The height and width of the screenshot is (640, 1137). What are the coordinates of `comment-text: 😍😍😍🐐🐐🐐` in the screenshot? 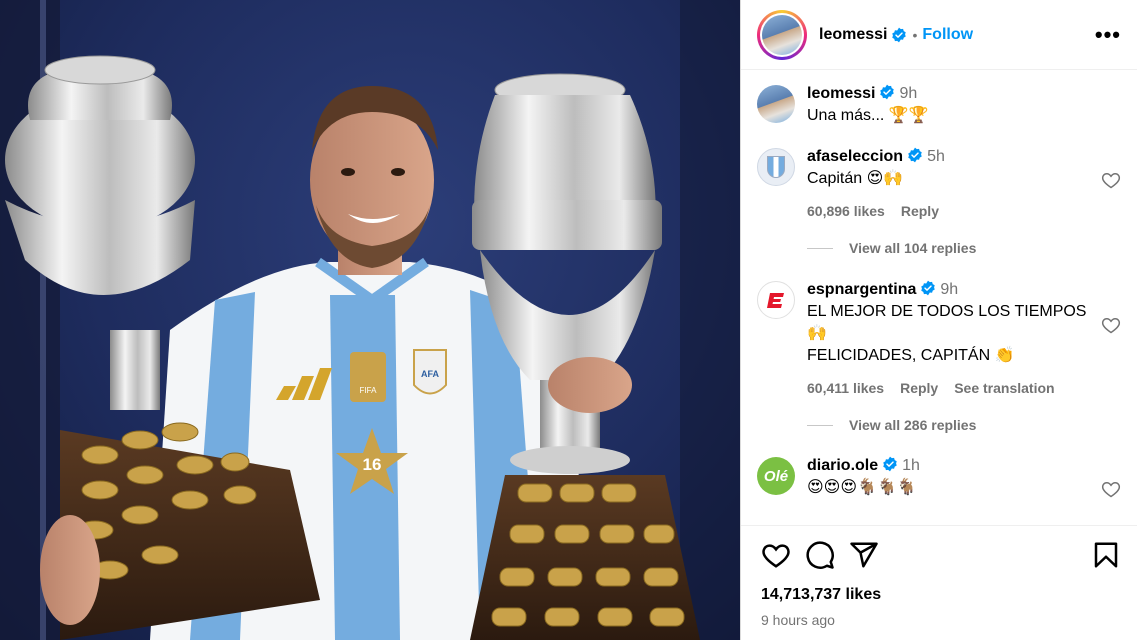 It's located at (862, 487).